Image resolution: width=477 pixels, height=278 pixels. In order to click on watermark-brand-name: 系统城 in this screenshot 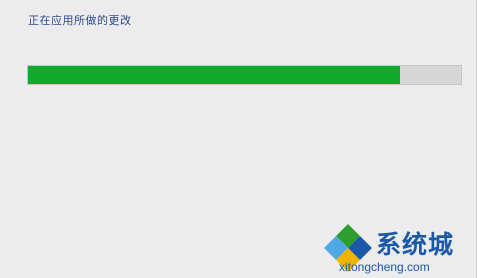, I will do `click(415, 244)`.